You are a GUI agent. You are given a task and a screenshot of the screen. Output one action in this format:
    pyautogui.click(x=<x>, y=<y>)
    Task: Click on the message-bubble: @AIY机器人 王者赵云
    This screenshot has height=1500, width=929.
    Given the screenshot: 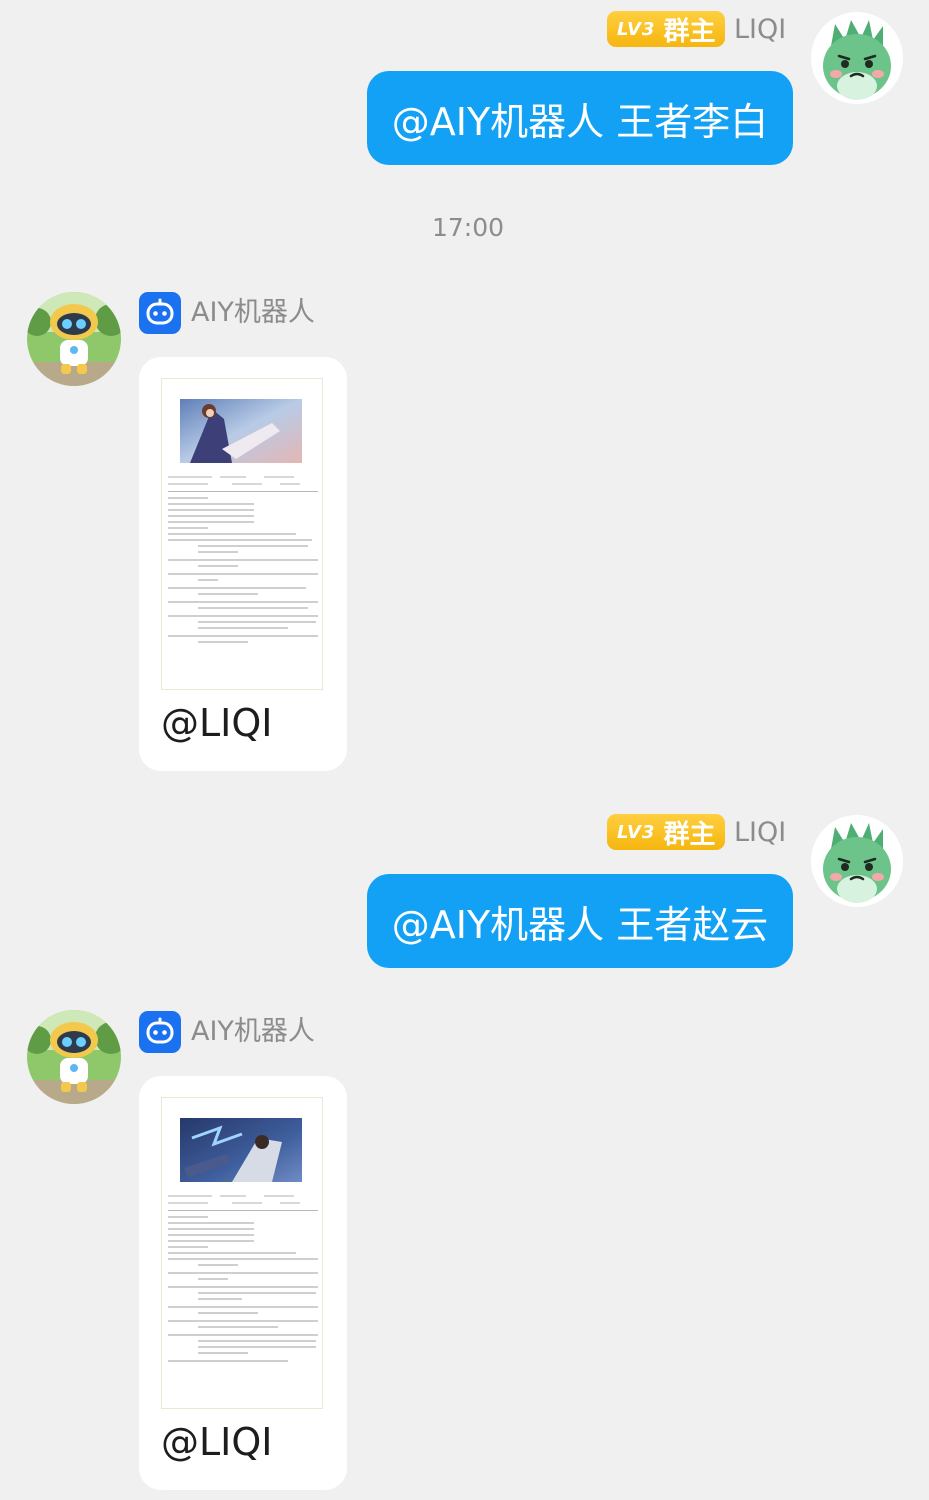 What is the action you would take?
    pyautogui.click(x=580, y=921)
    